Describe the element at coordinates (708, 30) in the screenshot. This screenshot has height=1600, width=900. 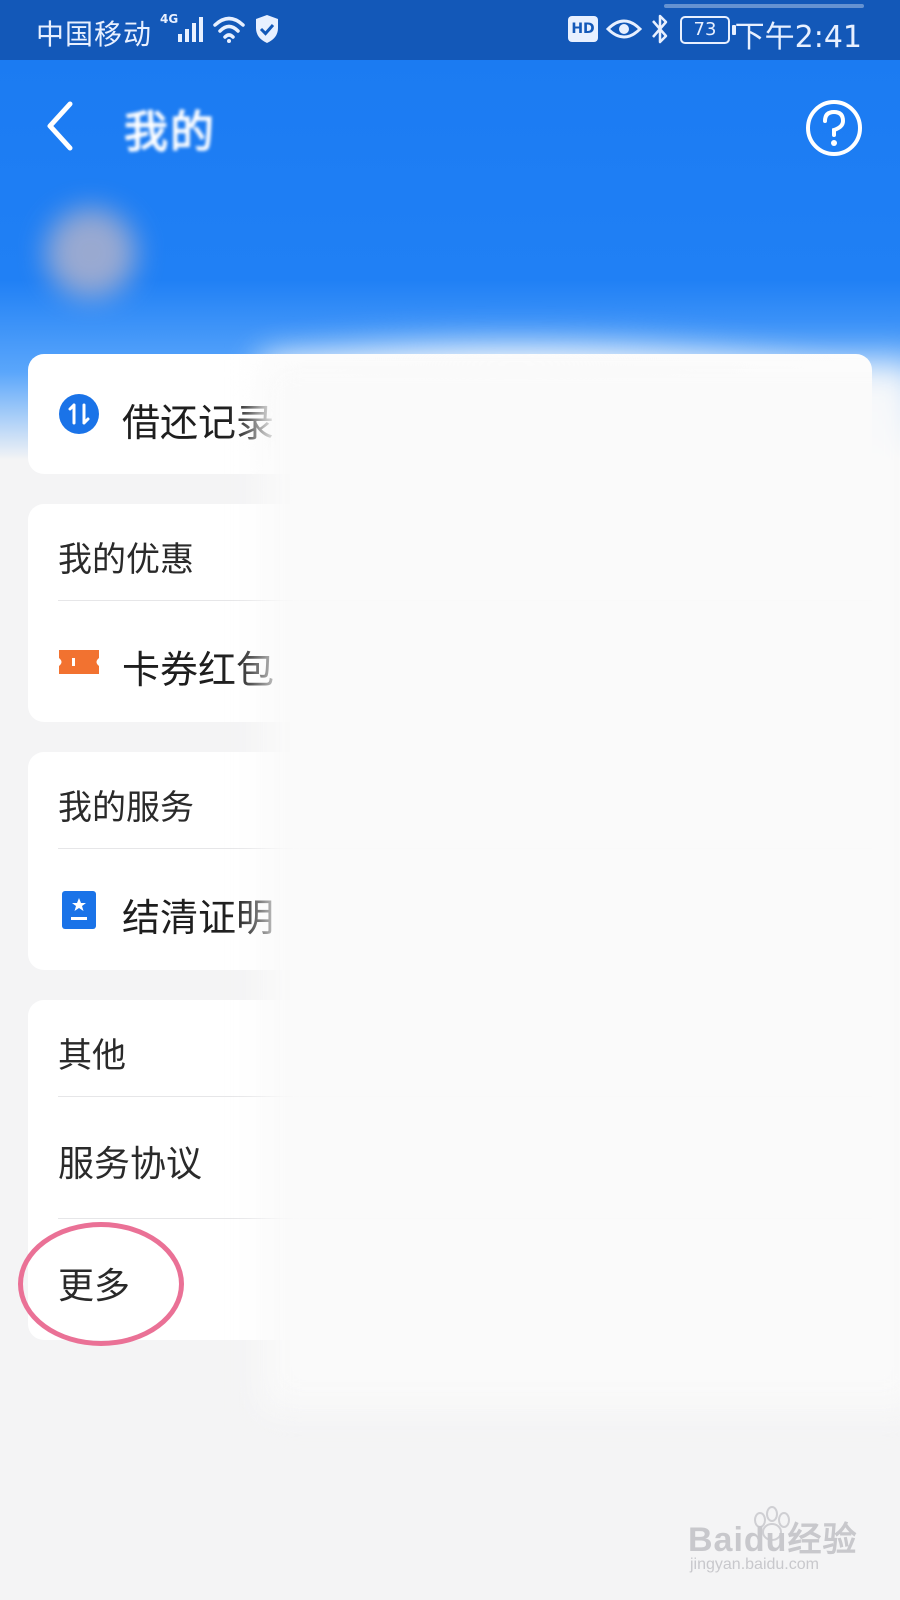
I see `battery-indicator: 73` at that location.